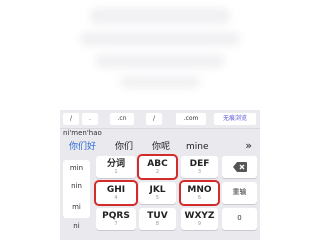 The width and height of the screenshot is (320, 240). I want to click on url-key-cn: .cn, so click(122, 119).